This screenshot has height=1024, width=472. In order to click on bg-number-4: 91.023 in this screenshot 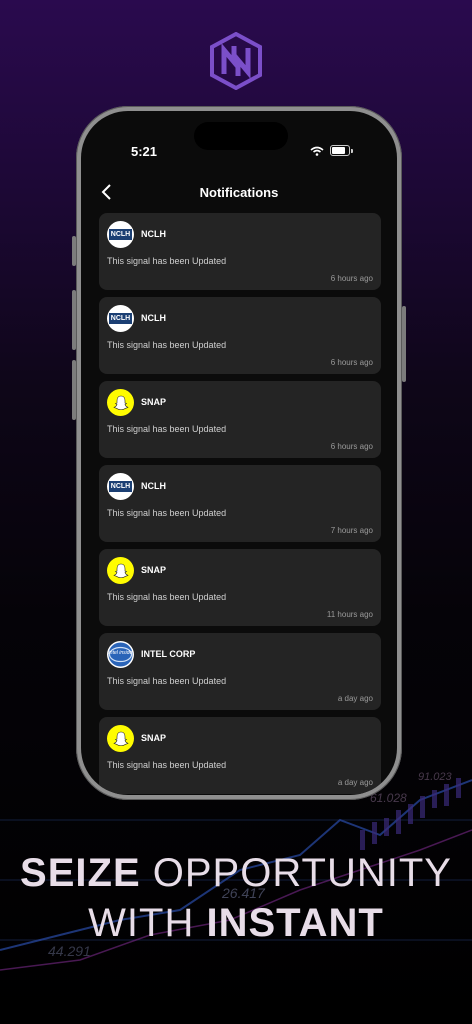, I will do `click(435, 777)`.